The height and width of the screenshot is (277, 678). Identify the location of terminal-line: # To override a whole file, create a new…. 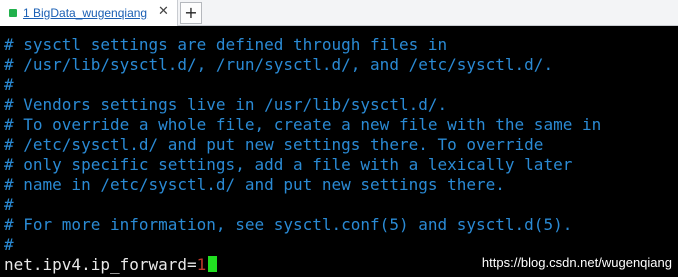
(303, 124).